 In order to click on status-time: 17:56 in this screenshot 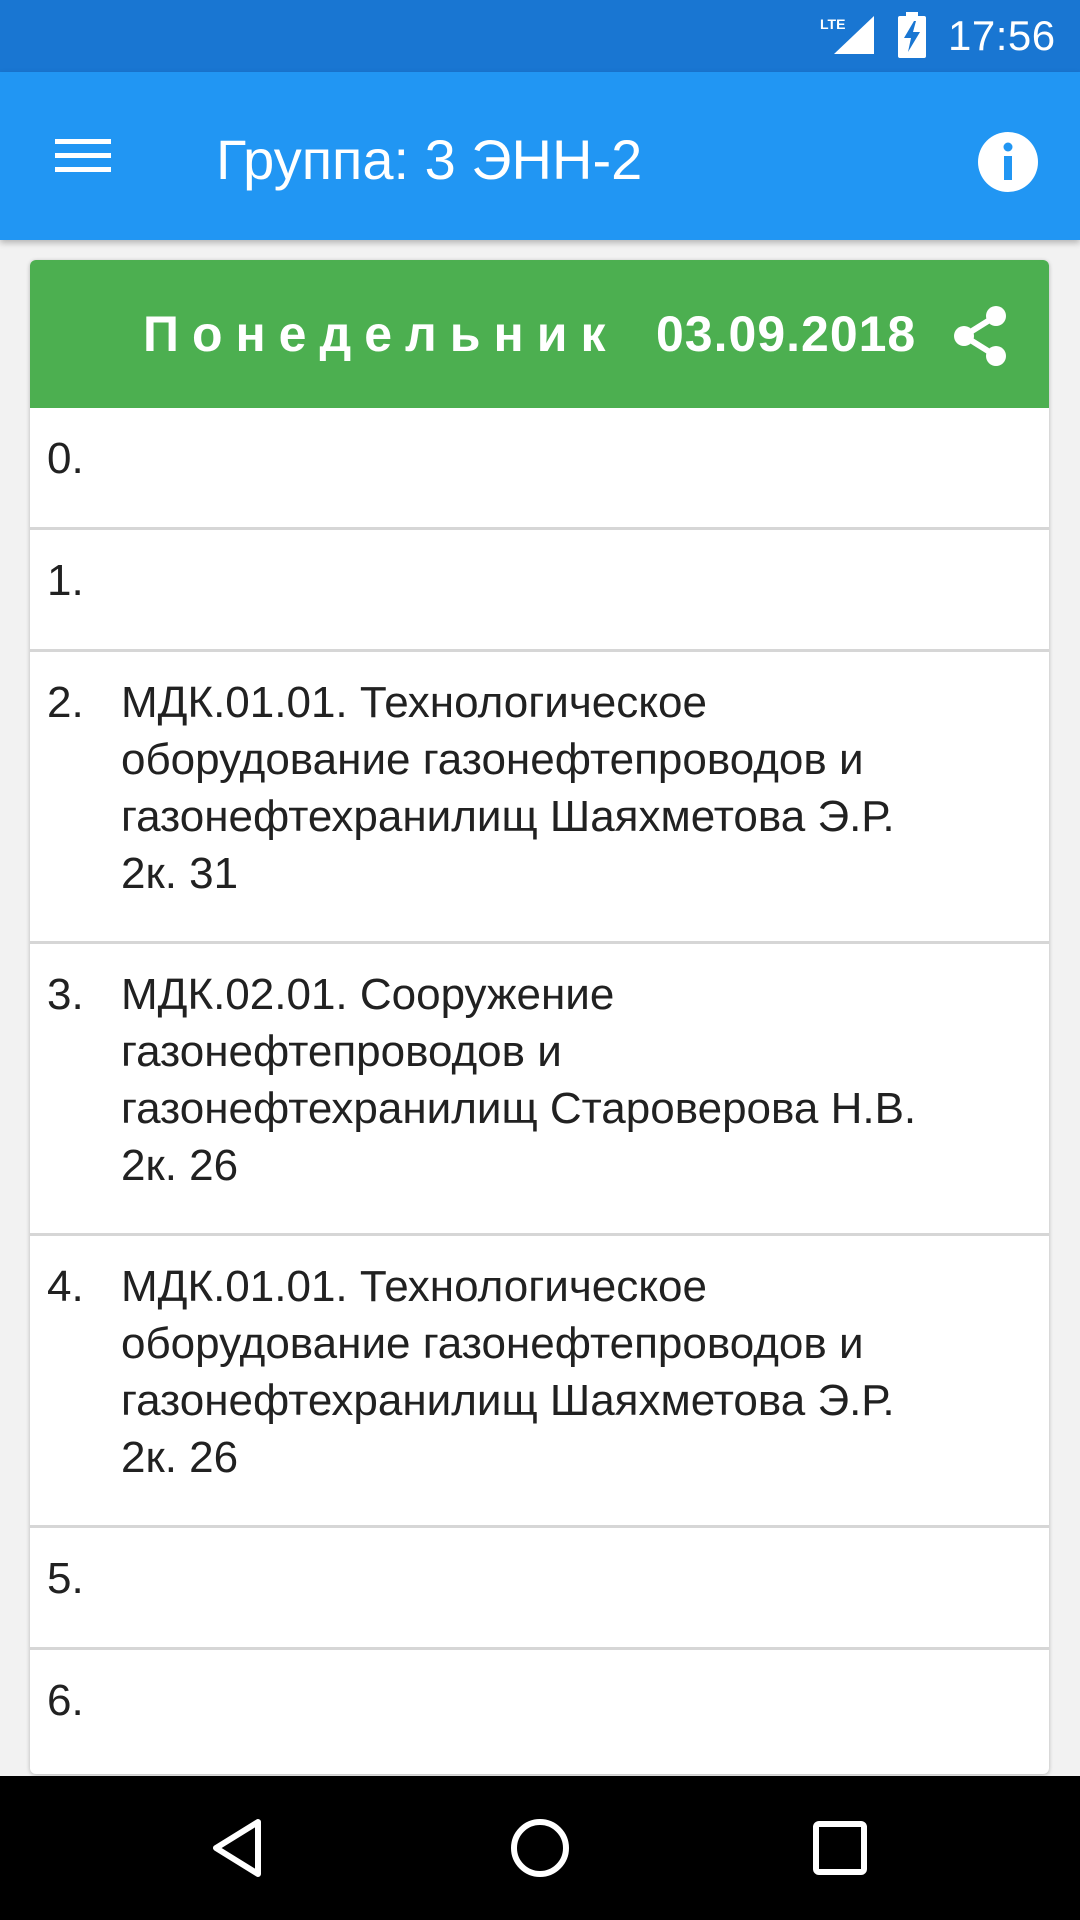, I will do `click(1002, 35)`.